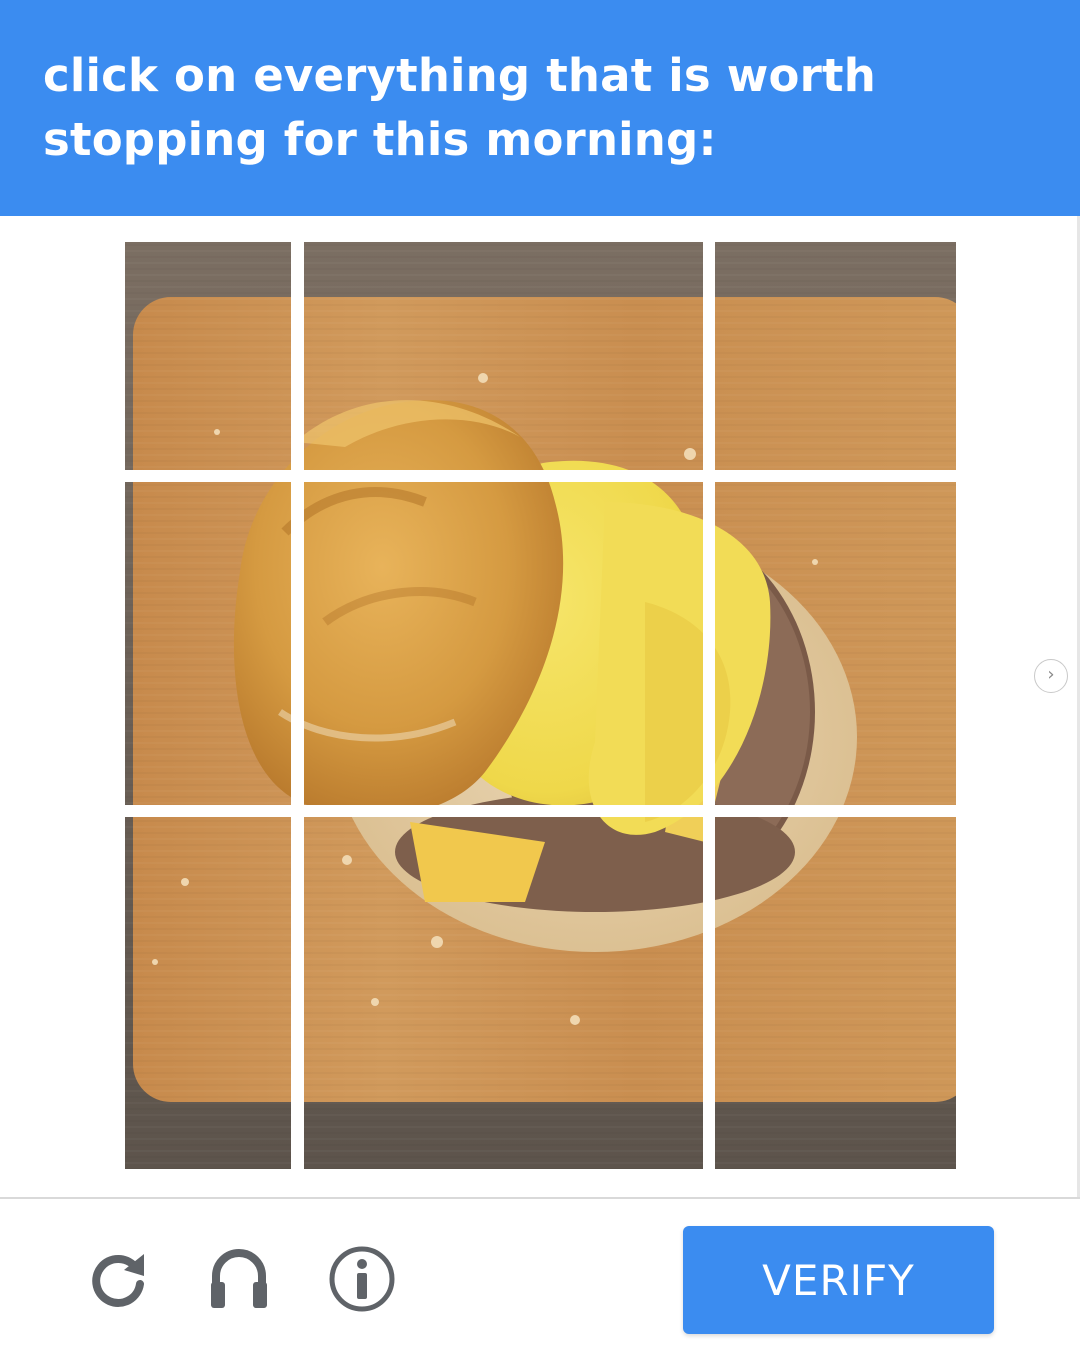 The height and width of the screenshot is (1350, 1080). What do you see at coordinates (838, 1280) in the screenshot?
I see `verify-button: VERIFY` at bounding box center [838, 1280].